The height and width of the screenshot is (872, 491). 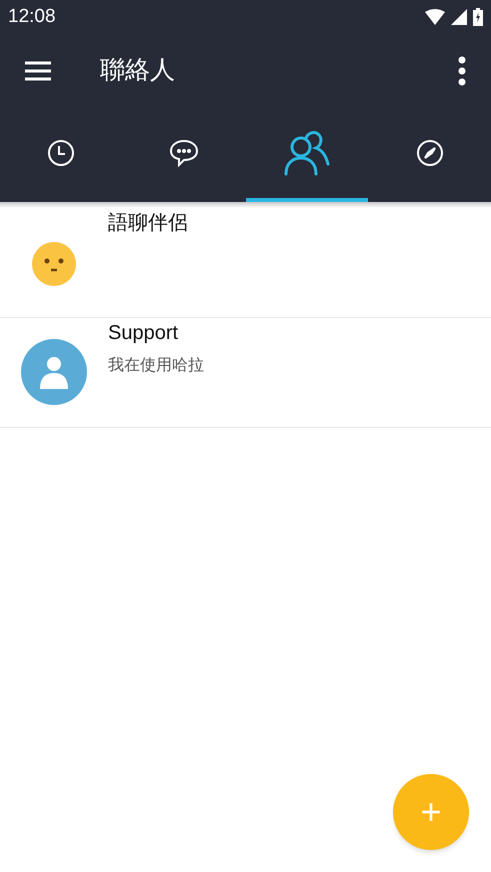 I want to click on signal-icon, so click(x=459, y=17).